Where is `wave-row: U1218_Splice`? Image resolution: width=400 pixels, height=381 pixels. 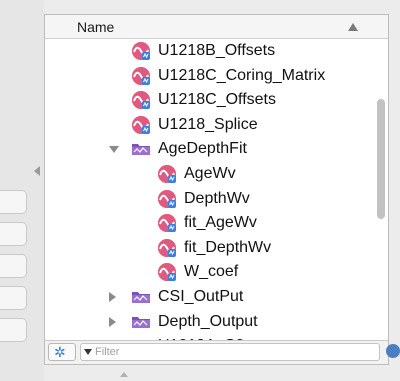 wave-row: U1218_Splice is located at coordinates (210, 125).